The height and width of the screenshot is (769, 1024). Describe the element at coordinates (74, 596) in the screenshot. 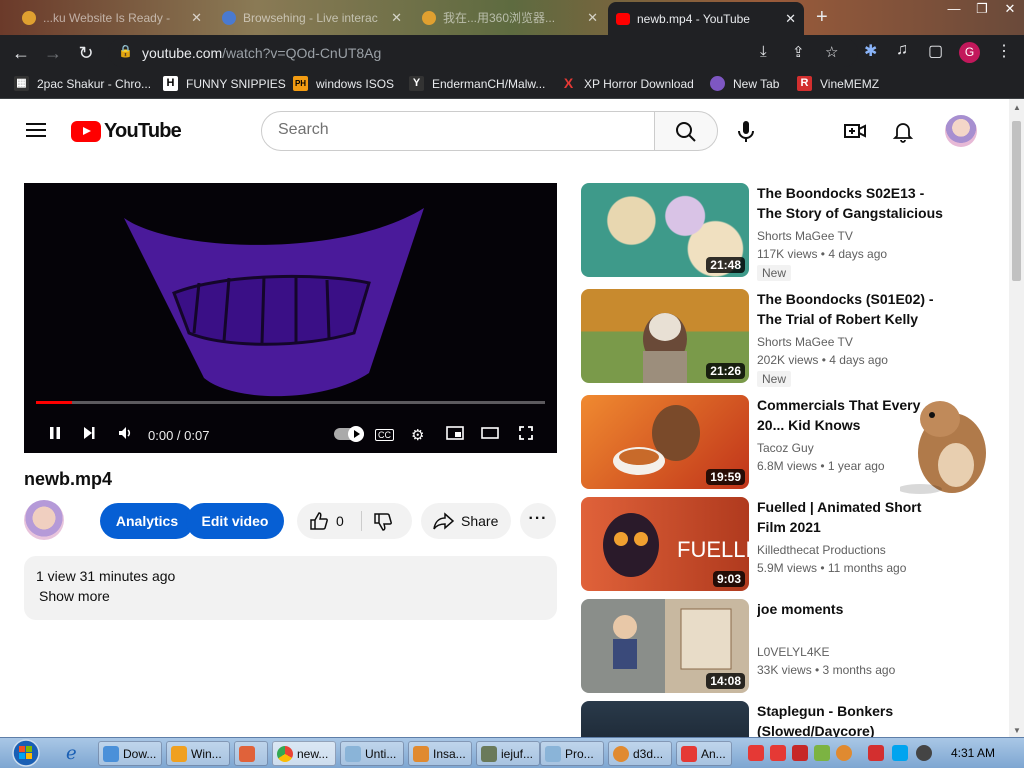

I see `show-more-link: Show more` at that location.